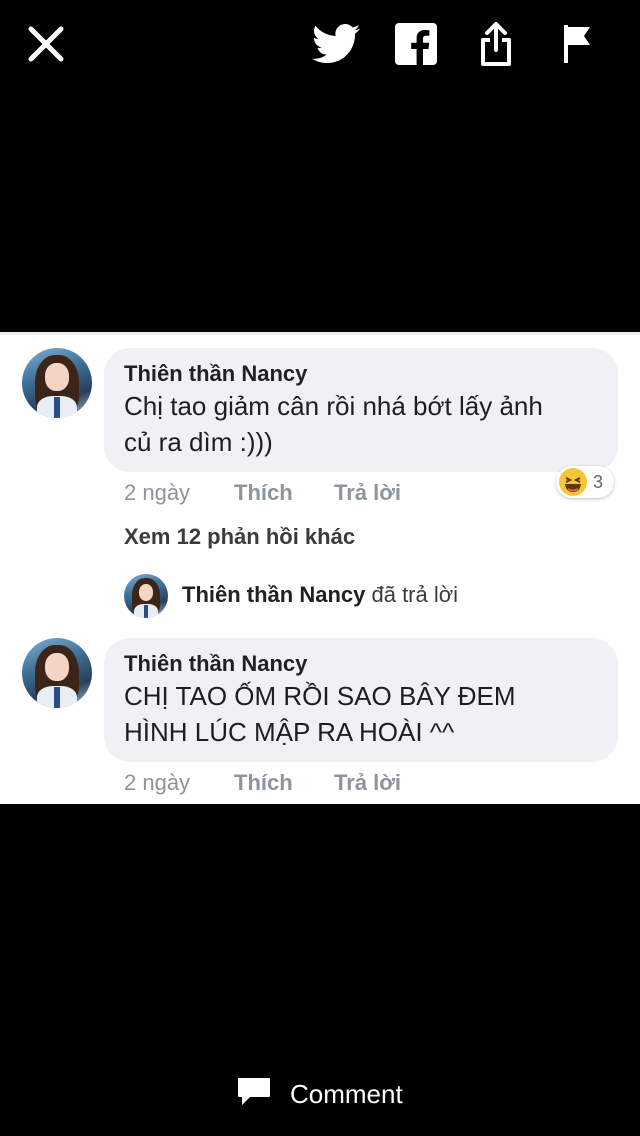 The width and height of the screenshot is (640, 1136). I want to click on reply-action: đã trả lời, so click(415, 594).